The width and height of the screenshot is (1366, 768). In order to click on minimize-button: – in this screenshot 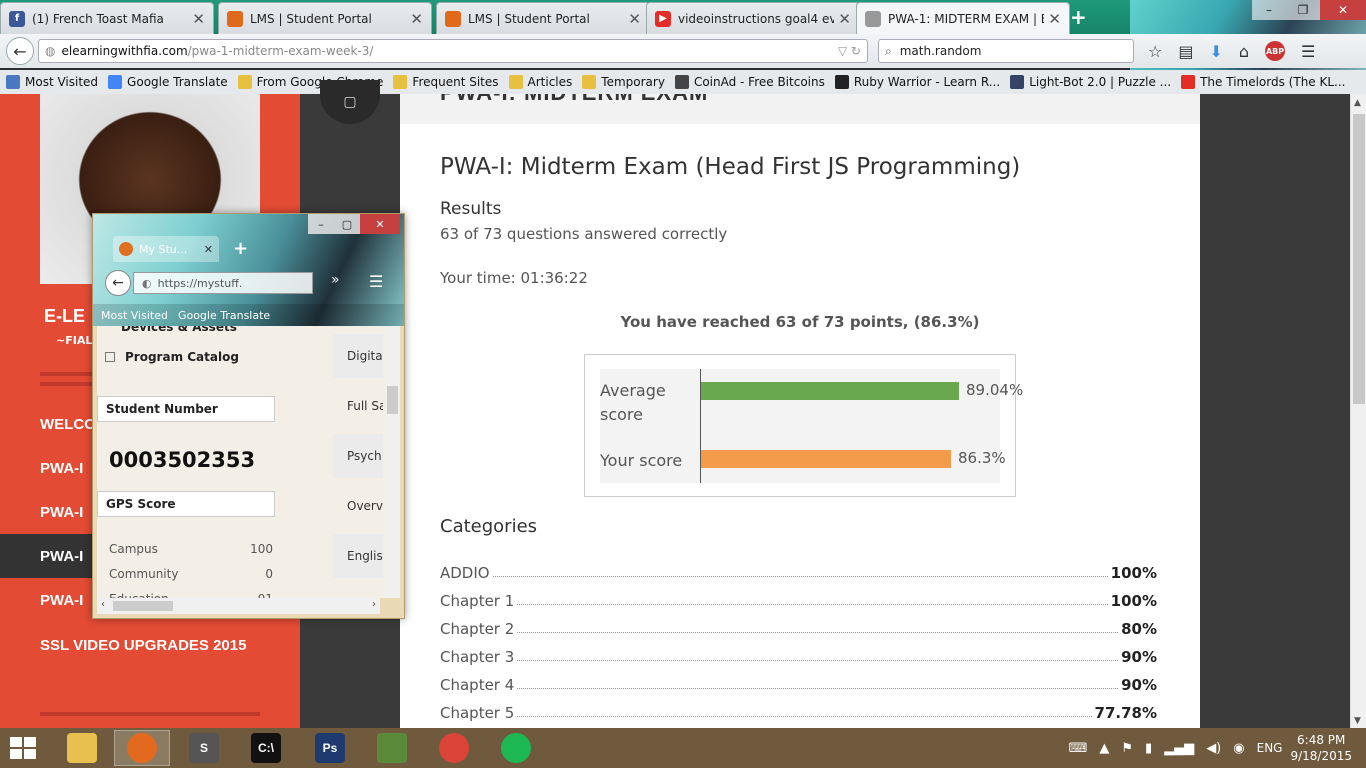, I will do `click(1269, 10)`.